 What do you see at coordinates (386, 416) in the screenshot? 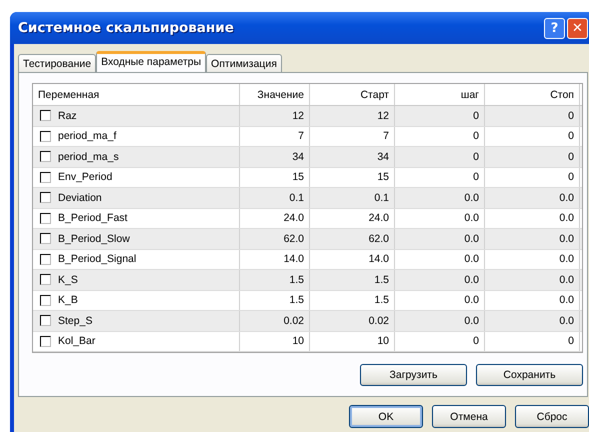
I see `dialog-button: OK` at bounding box center [386, 416].